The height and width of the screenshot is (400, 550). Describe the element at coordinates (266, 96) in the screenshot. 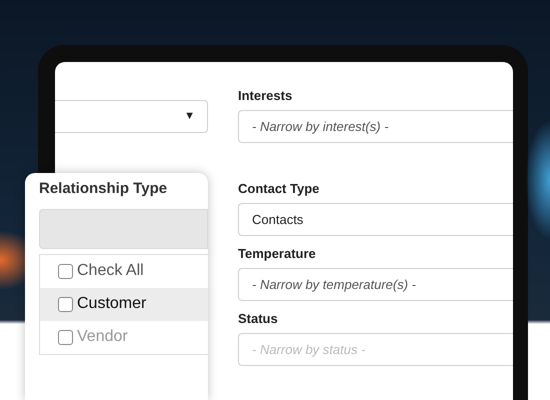

I see `field-label: Interests` at that location.